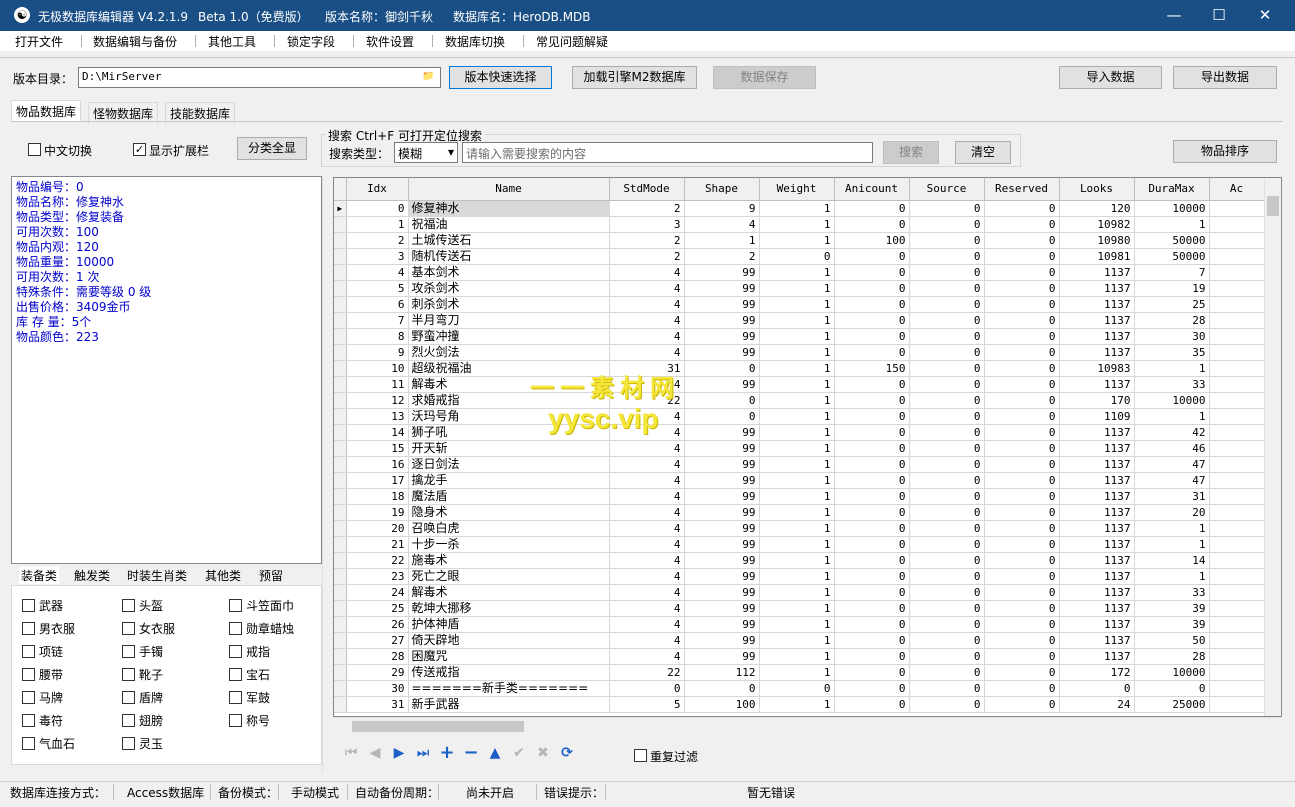 This screenshot has height=807, width=1295. What do you see at coordinates (340, 208) in the screenshot?
I see `row-indicator: ▶` at bounding box center [340, 208].